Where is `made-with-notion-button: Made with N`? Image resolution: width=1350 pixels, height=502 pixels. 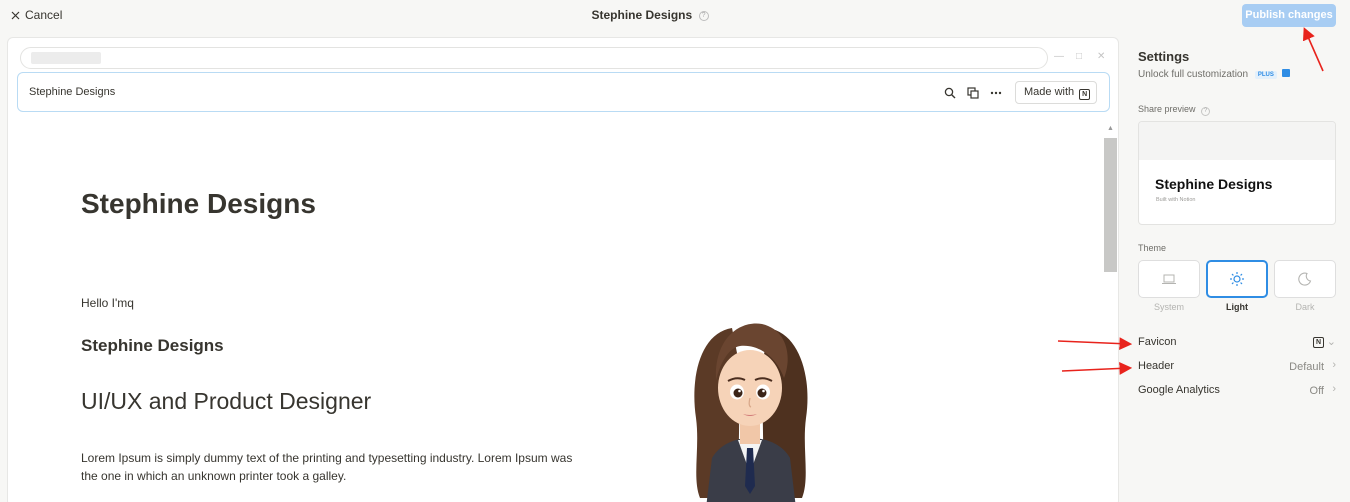
made-with-notion-button: Made with N is located at coordinates (1056, 92).